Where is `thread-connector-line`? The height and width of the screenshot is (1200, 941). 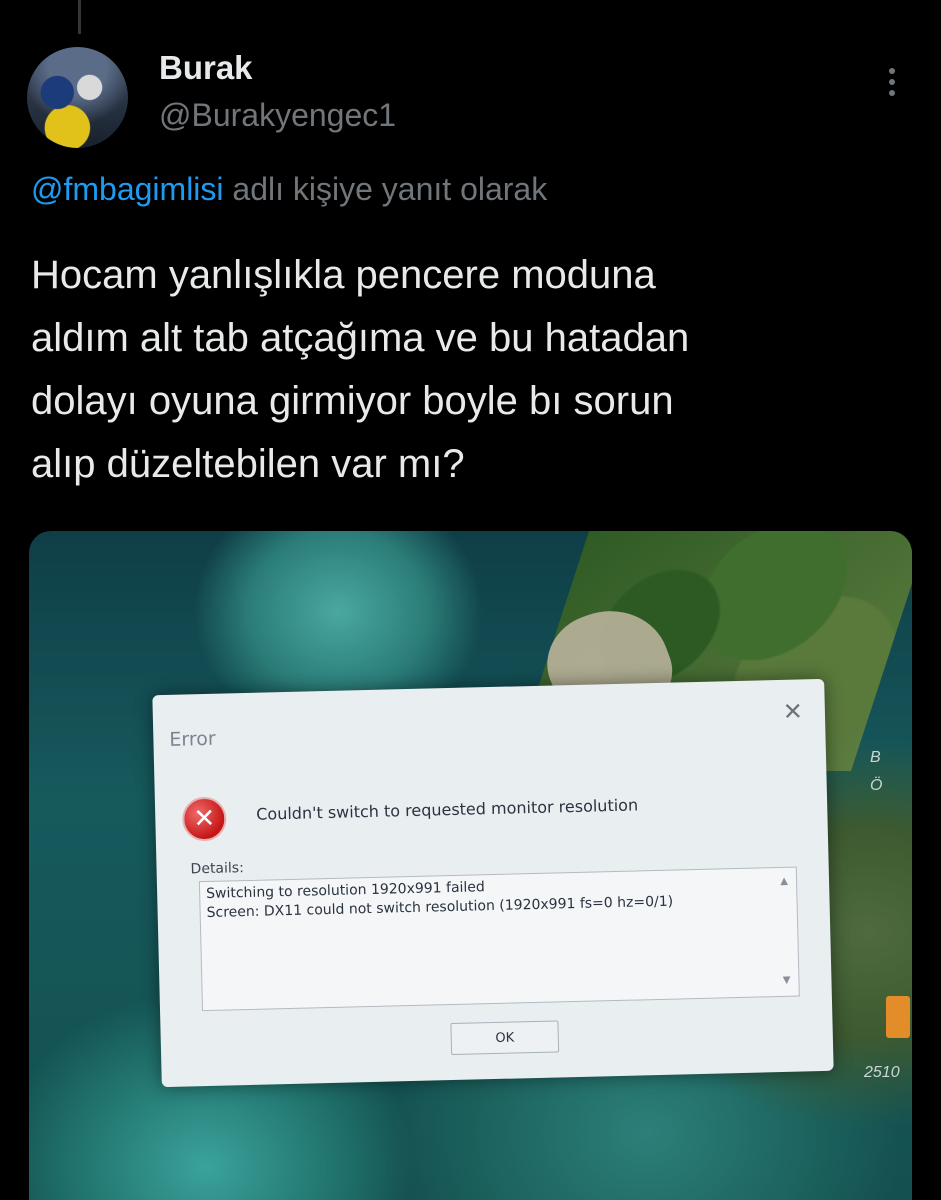
thread-connector-line is located at coordinates (79, 17).